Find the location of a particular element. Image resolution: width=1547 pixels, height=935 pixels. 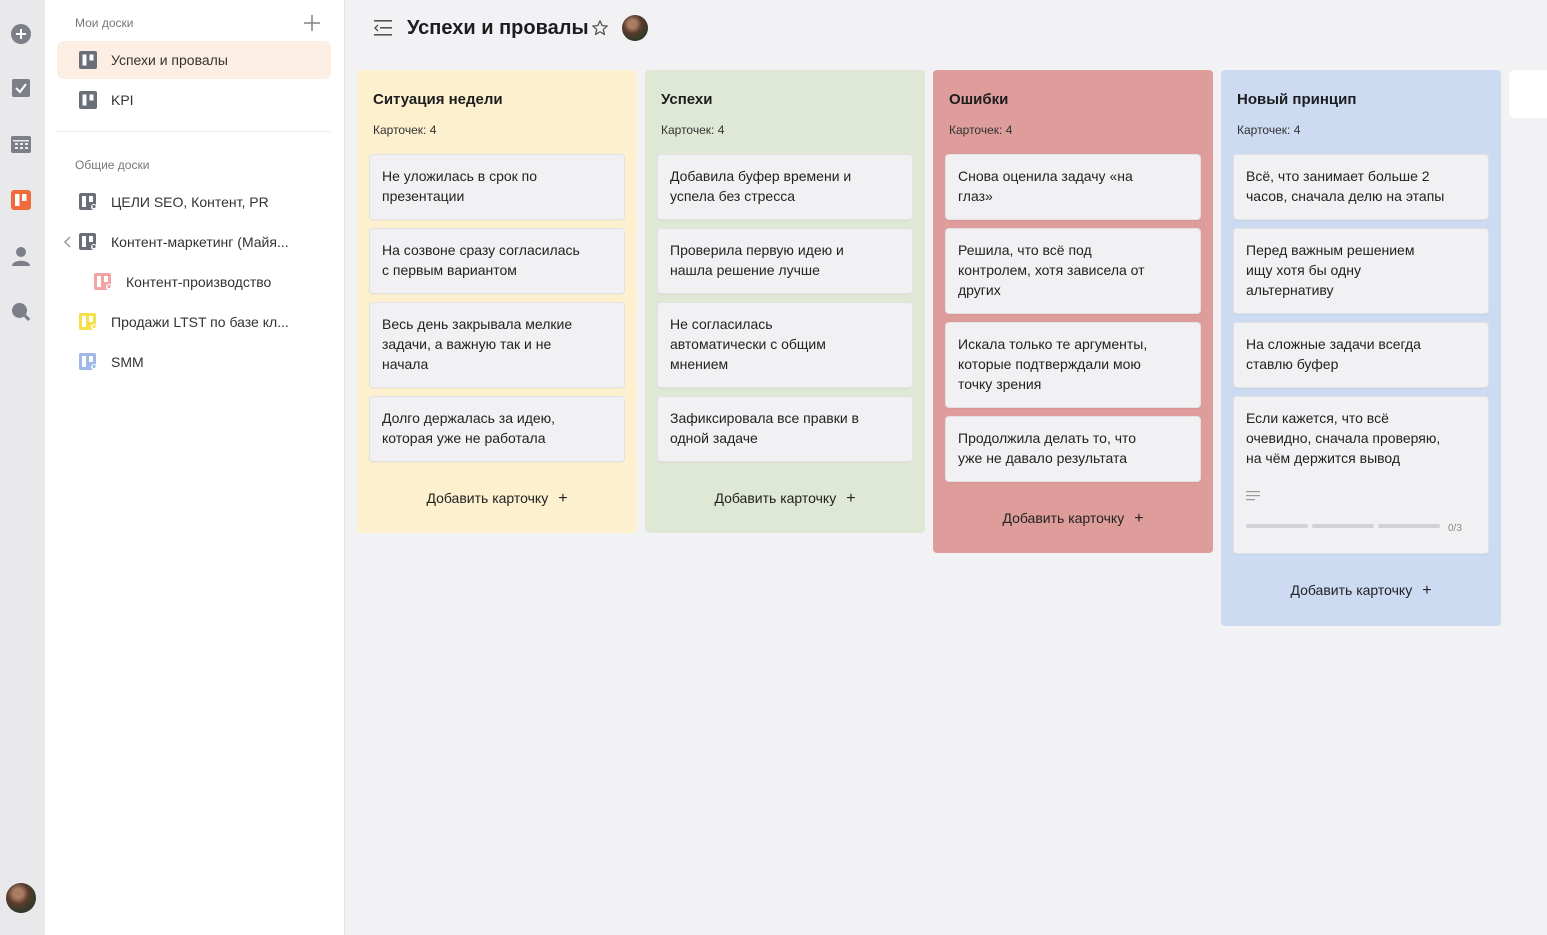

sidebar-item-uspekhi: Успехи и провалы is located at coordinates (194, 60).